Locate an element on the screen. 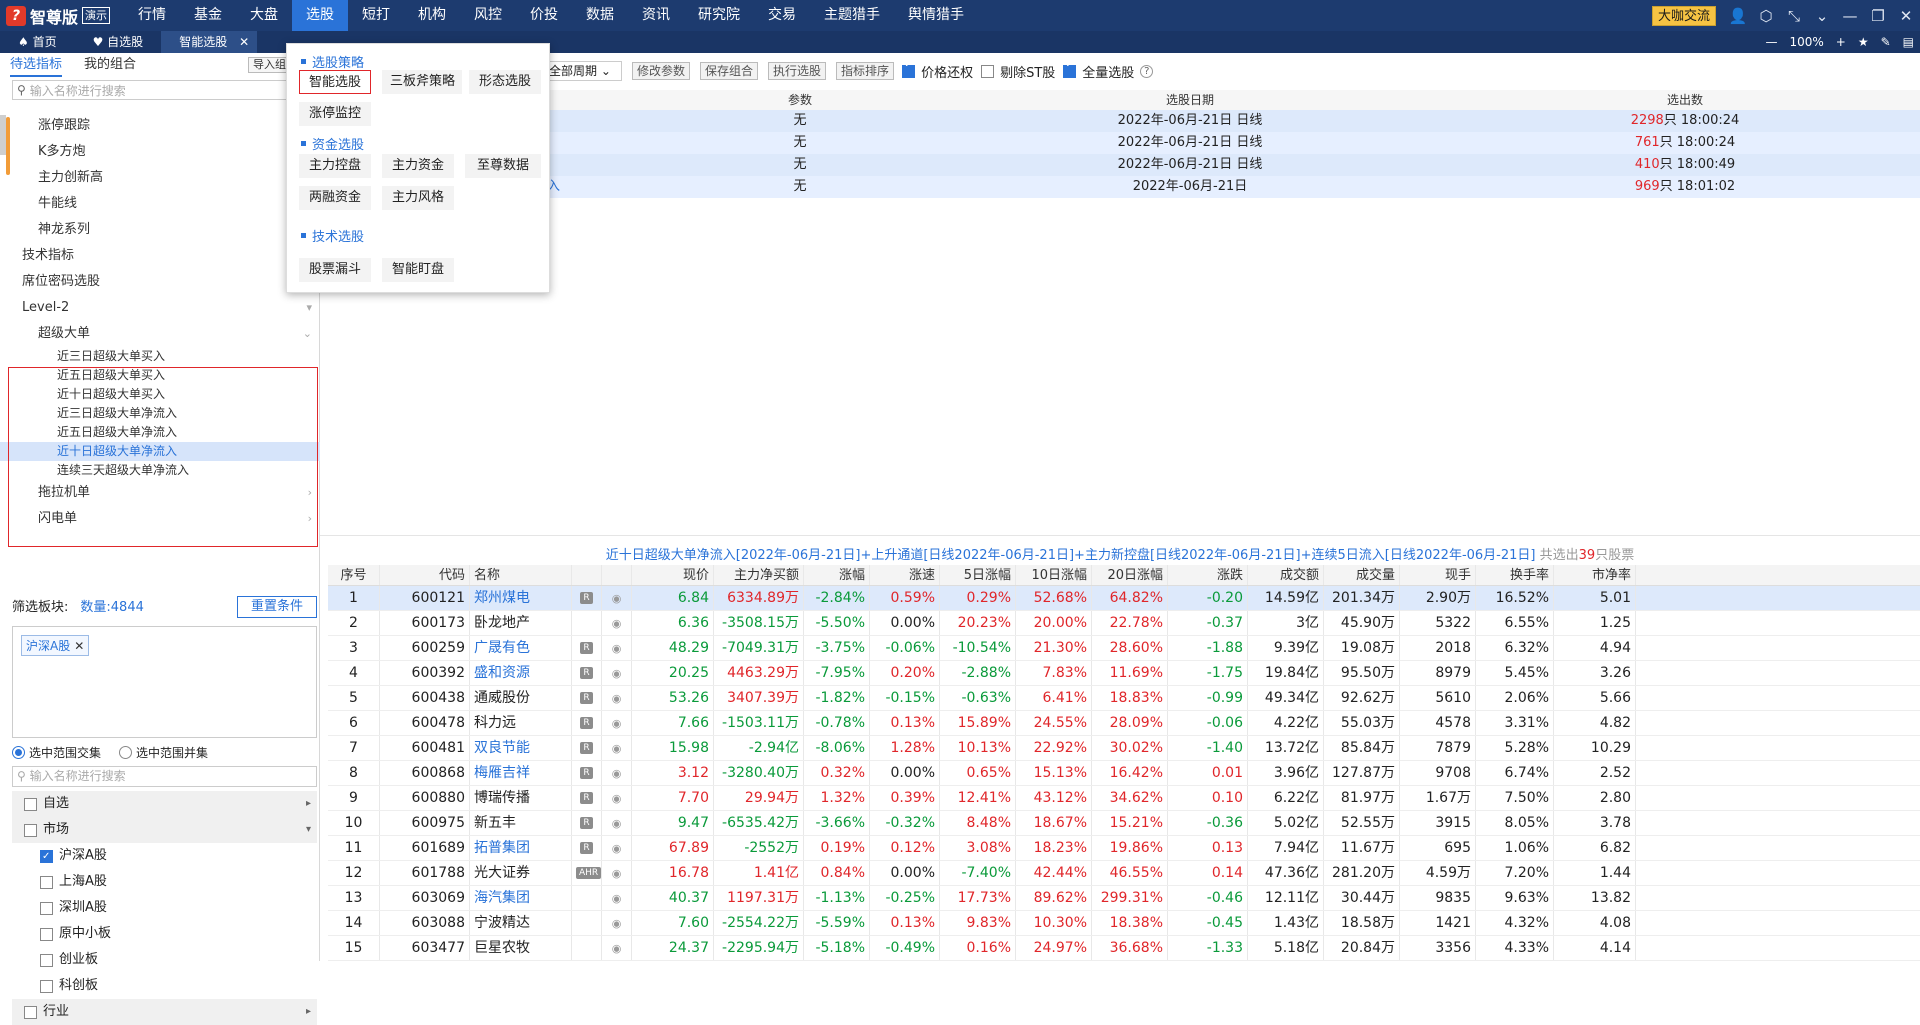 This screenshot has width=1920, height=1025. modify-params-button: 修改参数 is located at coordinates (661, 71).